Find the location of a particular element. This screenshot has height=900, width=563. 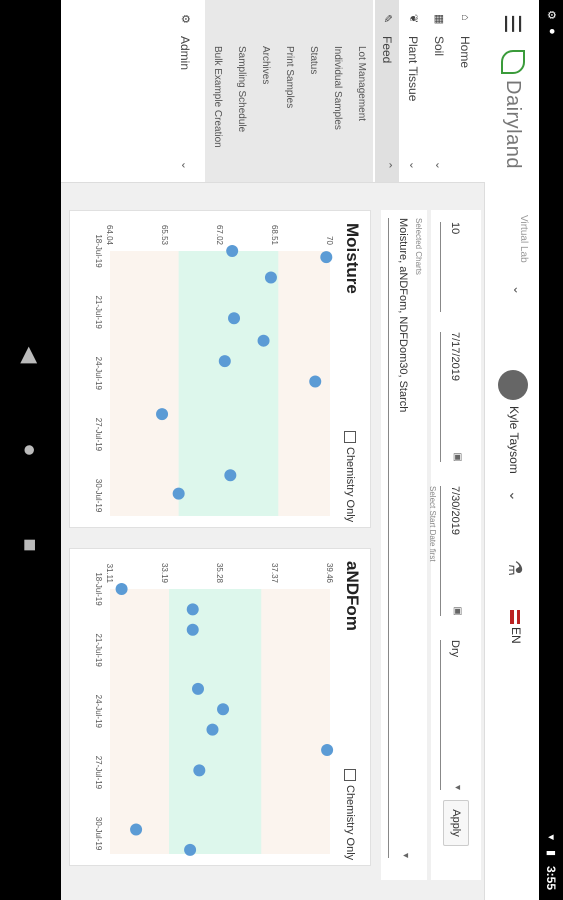

sidebar-item-label: Soil is located at coordinates (439, 46).